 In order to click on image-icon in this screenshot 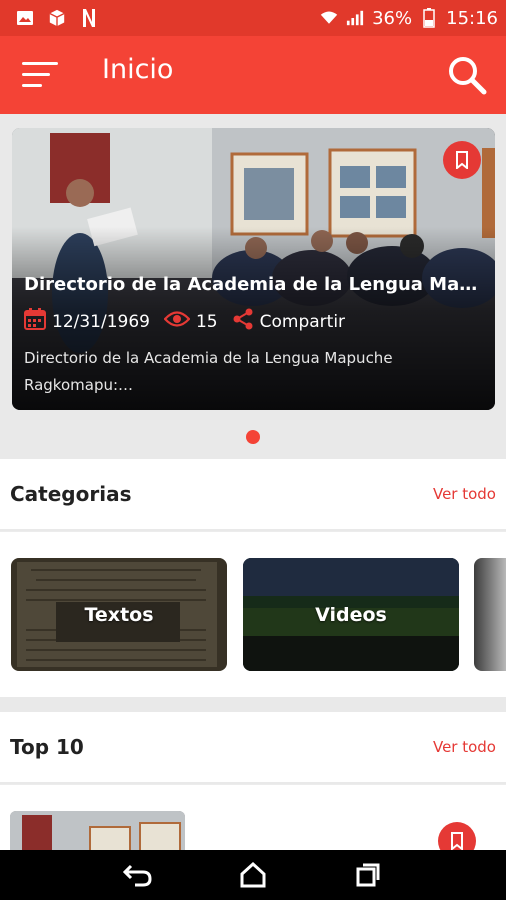, I will do `click(25, 18)`.